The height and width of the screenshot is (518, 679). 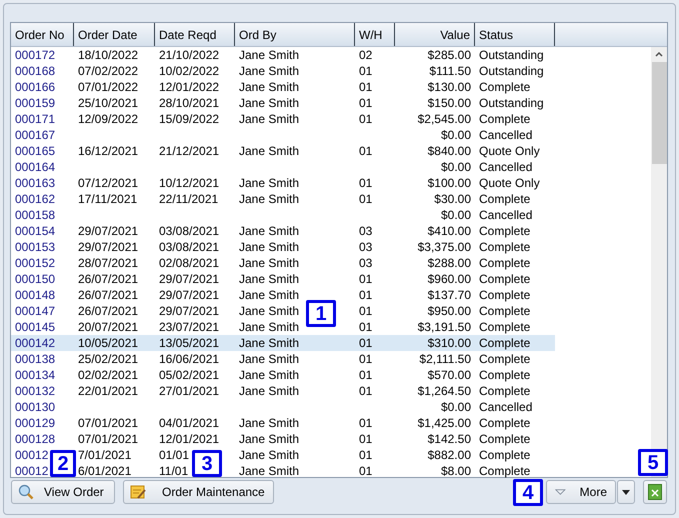 What do you see at coordinates (189, 55) in the screenshot?
I see `table-cell: 21/10/2022` at bounding box center [189, 55].